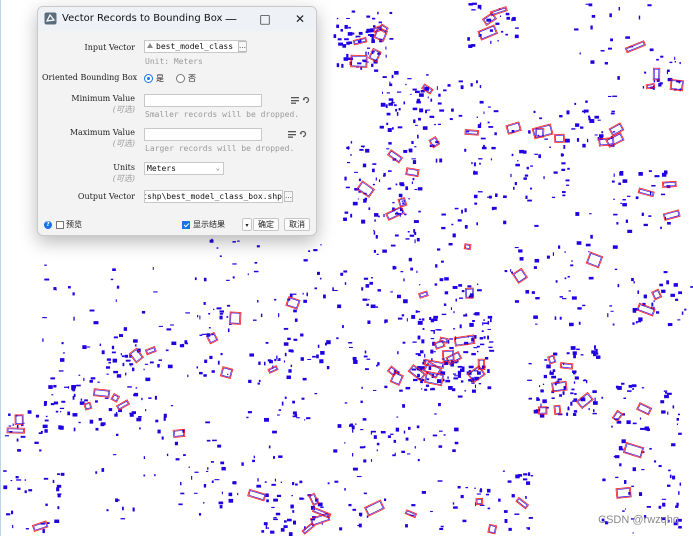 The image size is (693, 536). Describe the element at coordinates (195, 46) in the screenshot. I see `input-vector-field: best_model_class` at that location.